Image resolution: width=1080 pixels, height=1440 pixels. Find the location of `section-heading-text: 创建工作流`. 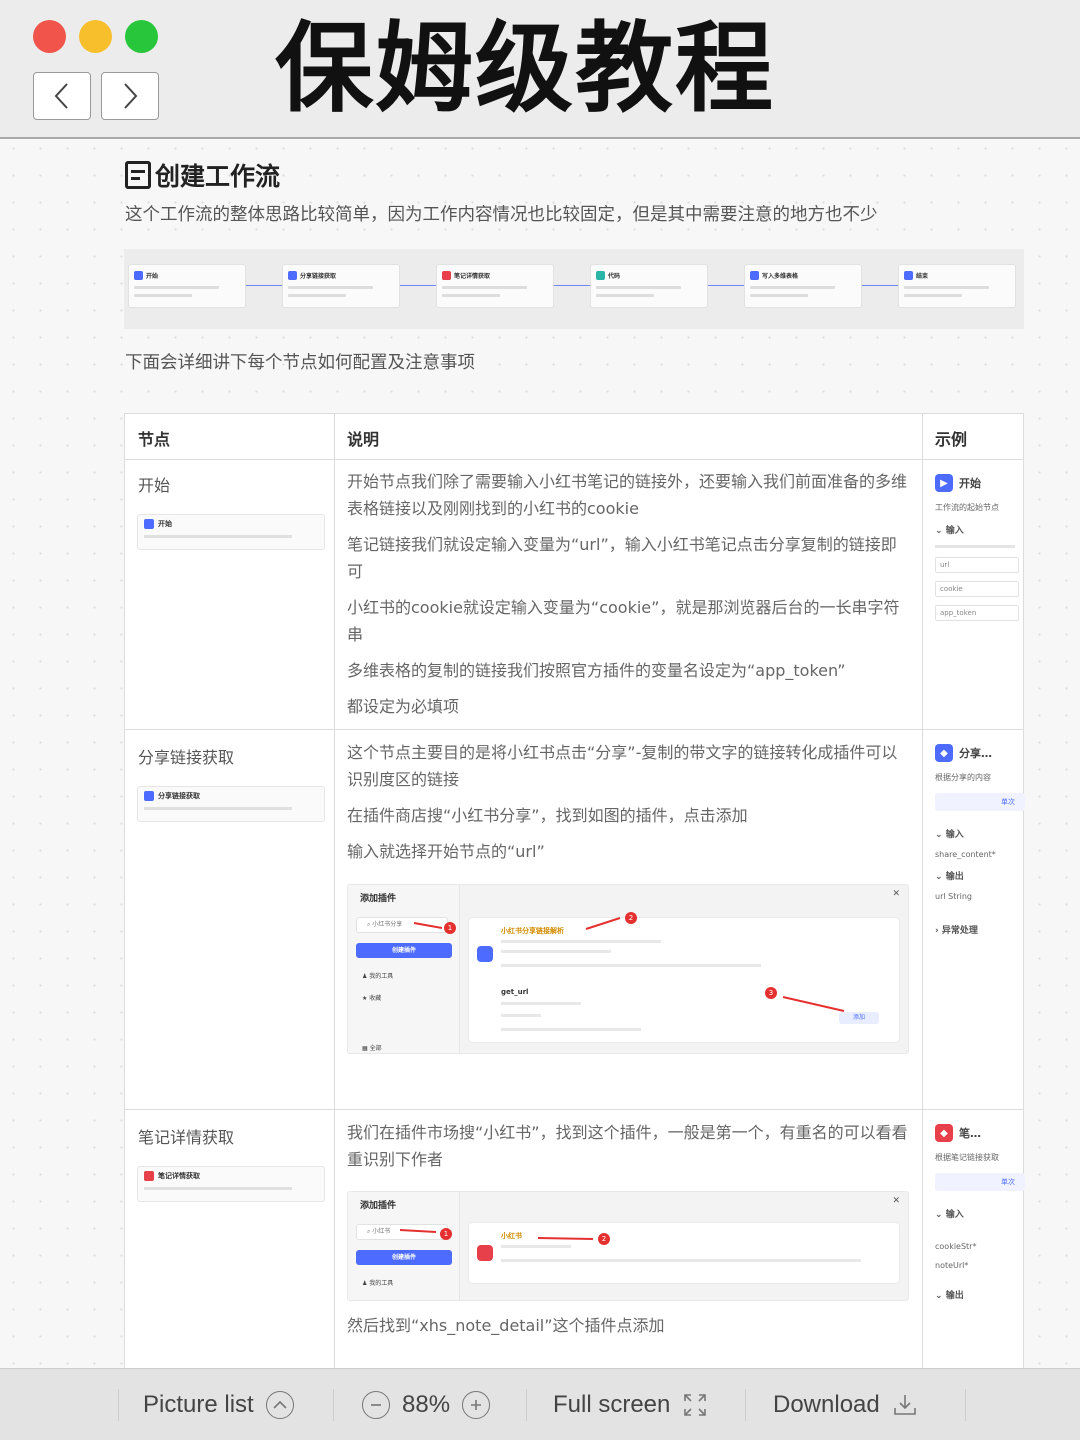

section-heading-text: 创建工作流 is located at coordinates (218, 176).